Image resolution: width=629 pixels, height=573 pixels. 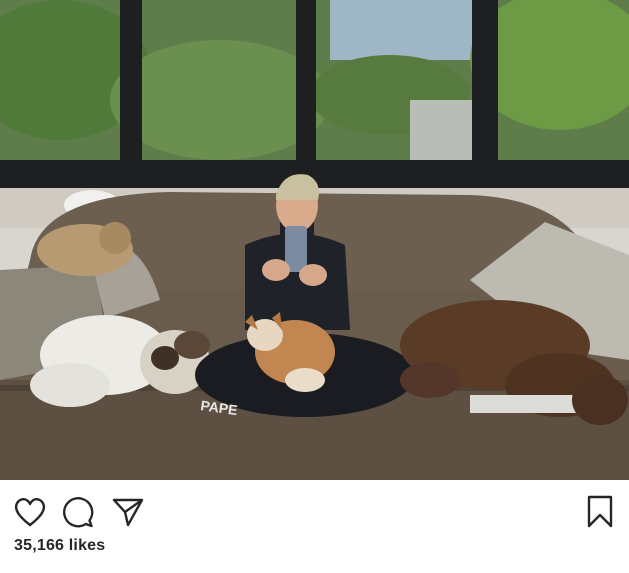 I want to click on save-button, so click(x=600, y=512).